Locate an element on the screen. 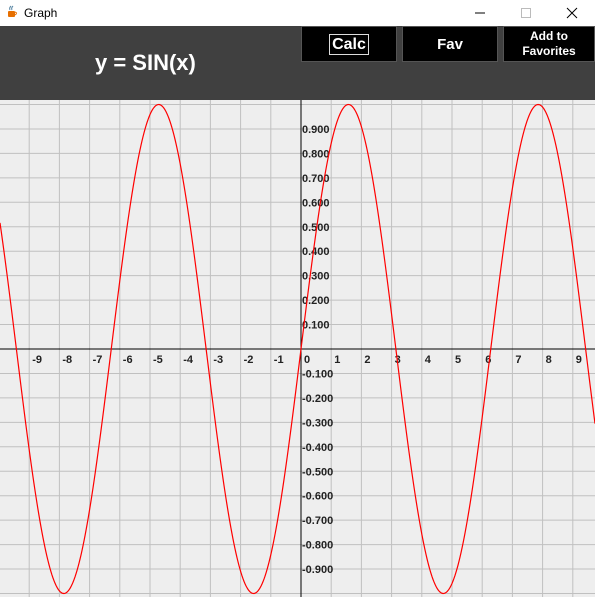 The width and height of the screenshot is (595, 597). maximize-icon is located at coordinates (526, 13).